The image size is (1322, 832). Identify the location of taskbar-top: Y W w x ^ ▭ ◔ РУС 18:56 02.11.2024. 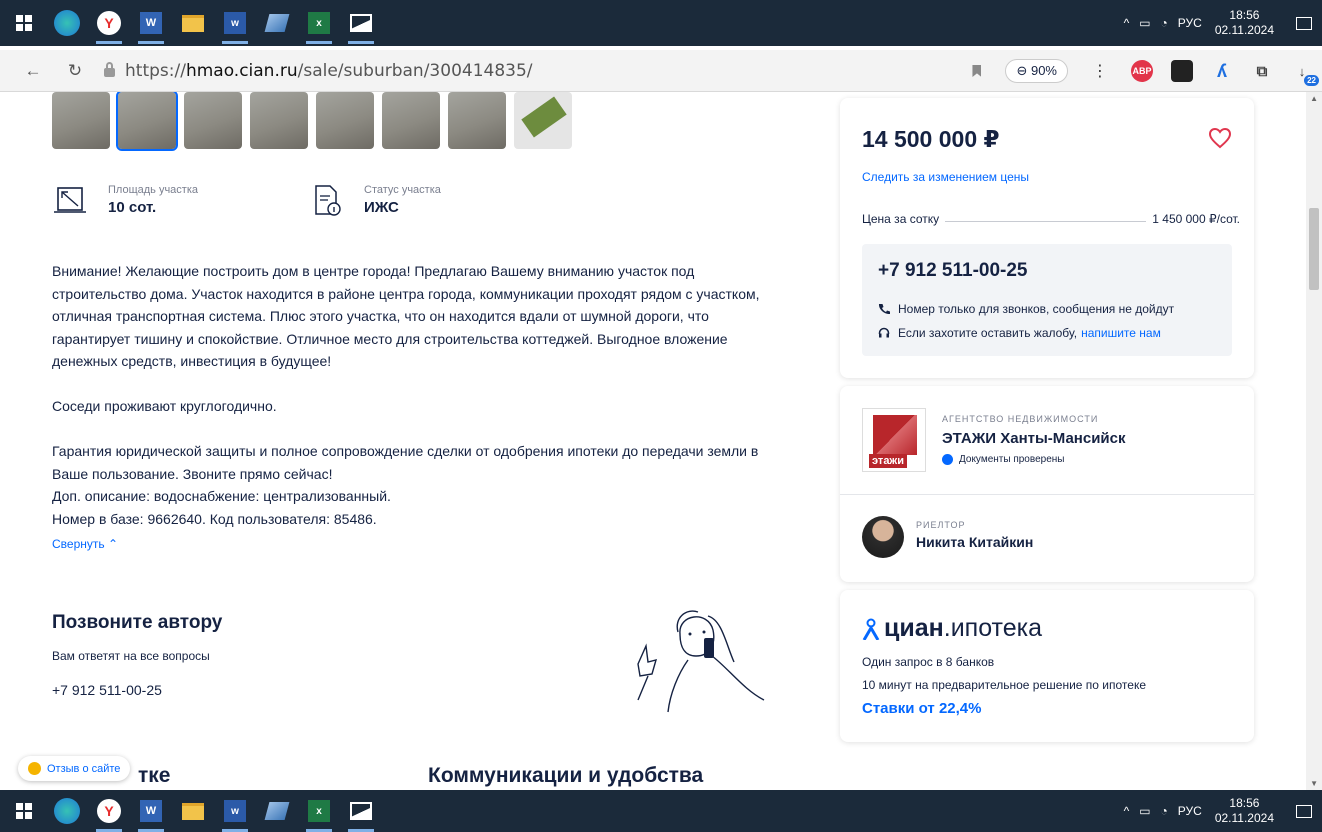
(661, 23).